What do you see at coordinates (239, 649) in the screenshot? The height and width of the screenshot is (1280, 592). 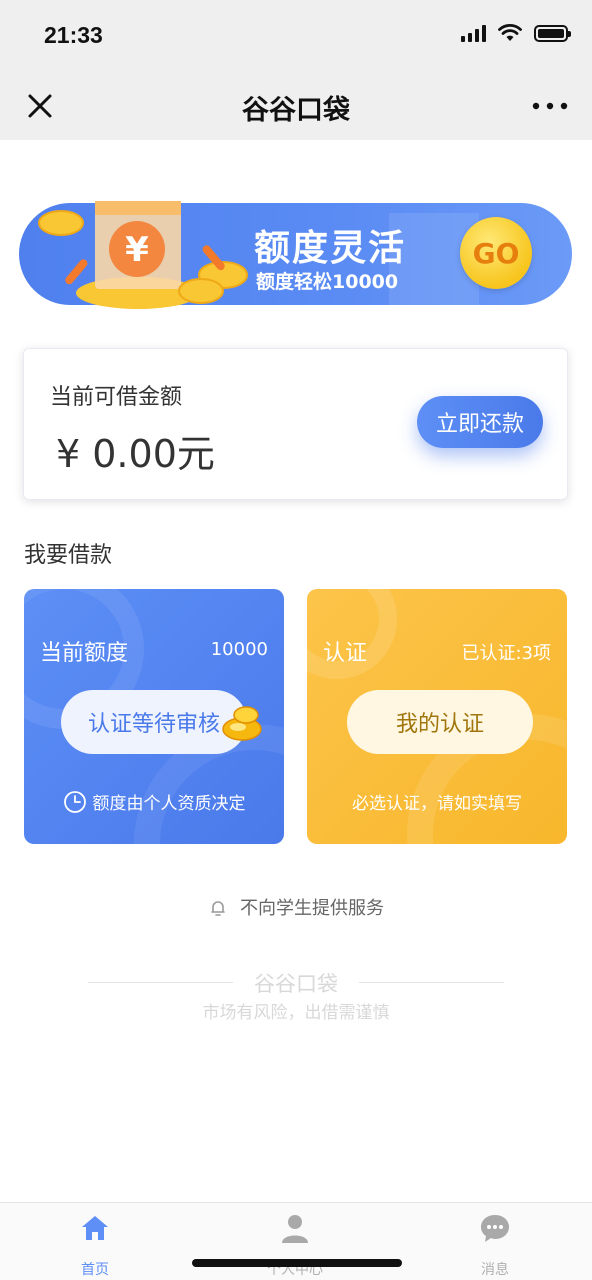 I see `quota-value: 10000` at bounding box center [239, 649].